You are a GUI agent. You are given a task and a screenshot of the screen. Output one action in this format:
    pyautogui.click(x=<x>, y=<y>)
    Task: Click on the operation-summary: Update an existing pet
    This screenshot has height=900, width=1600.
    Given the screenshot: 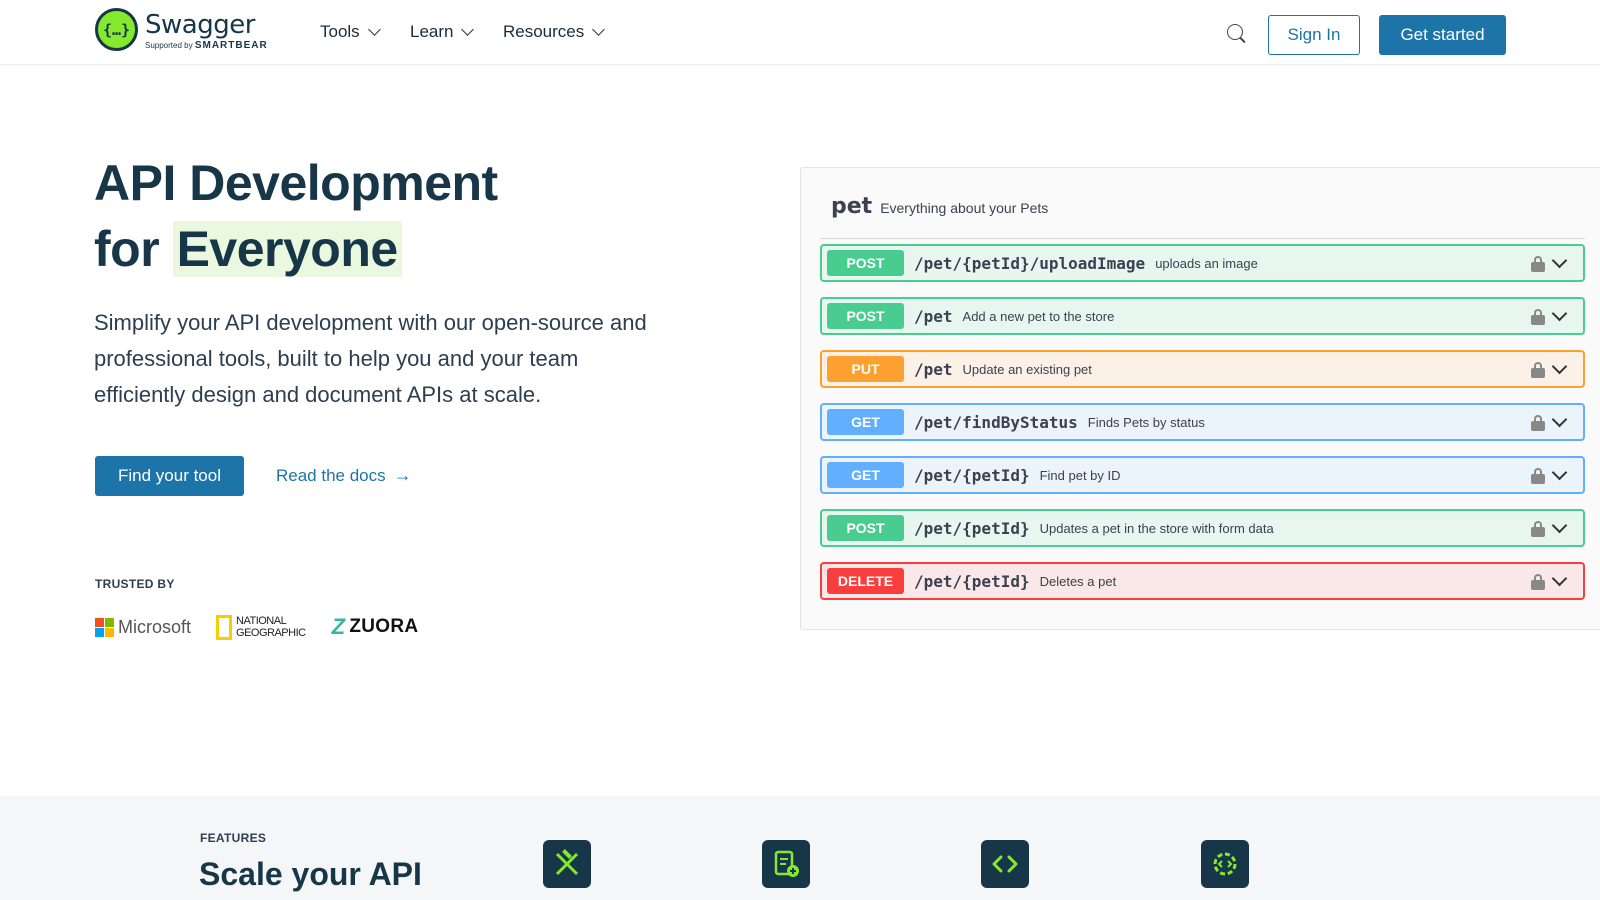 What is the action you would take?
    pyautogui.click(x=1027, y=369)
    